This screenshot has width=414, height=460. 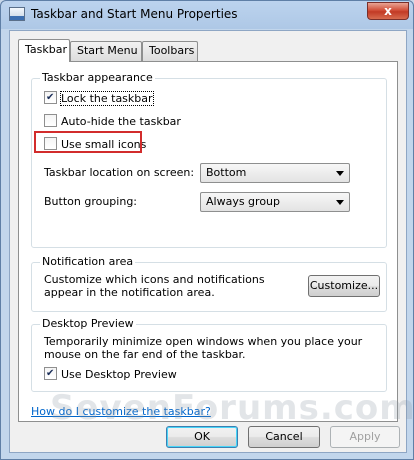 What do you see at coordinates (106, 51) in the screenshot?
I see `tab-start-menu: Start Menu` at bounding box center [106, 51].